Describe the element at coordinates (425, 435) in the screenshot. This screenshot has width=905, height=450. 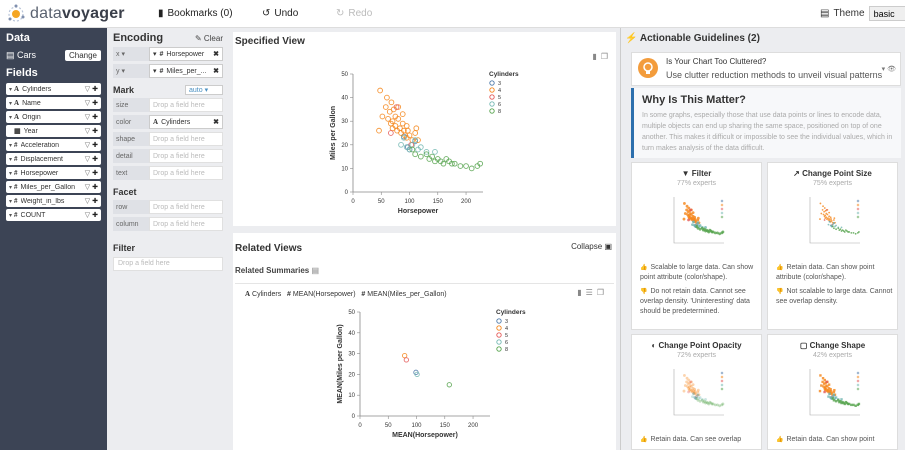
I see `x-axis-title: MEAN(Horsepower)` at that location.